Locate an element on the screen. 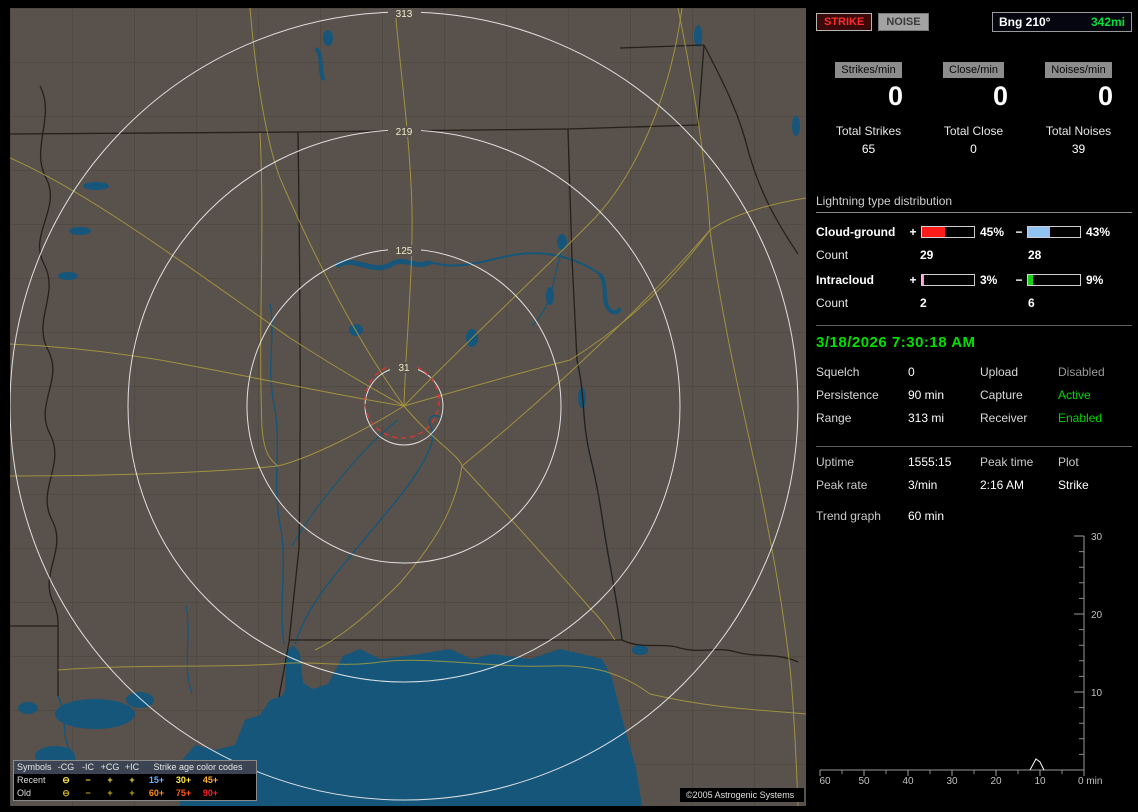  total-noises-value: 39 is located at coordinates (1078, 149).